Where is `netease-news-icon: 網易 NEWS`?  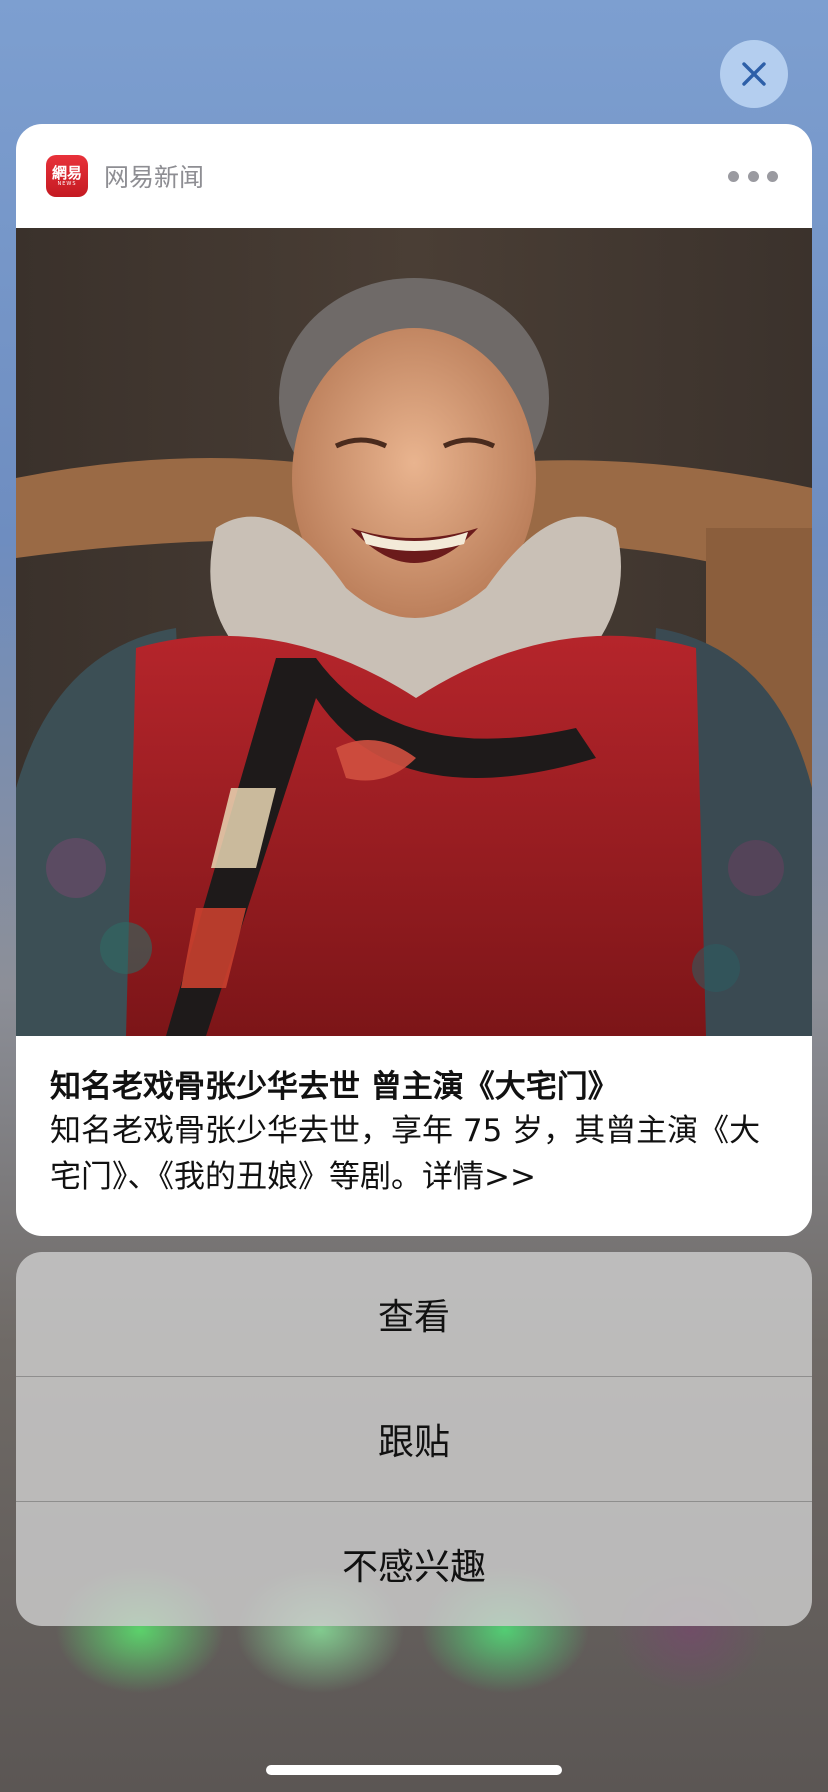 netease-news-icon: 網易 NEWS is located at coordinates (67, 176).